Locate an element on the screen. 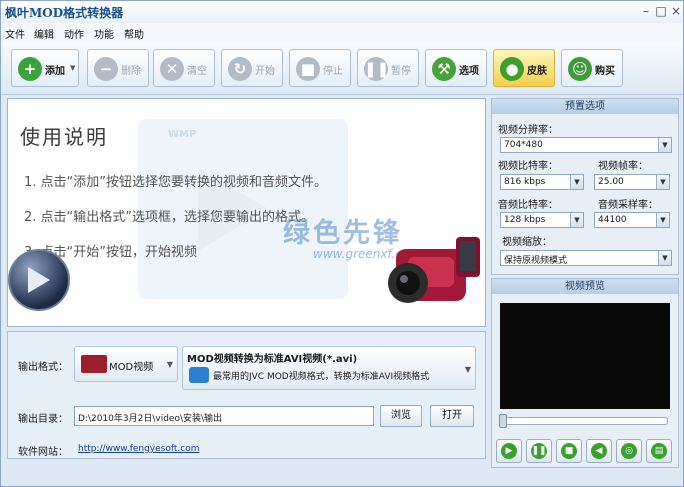 The width and height of the screenshot is (684, 487). site-label: 软件网站： is located at coordinates (43, 452).